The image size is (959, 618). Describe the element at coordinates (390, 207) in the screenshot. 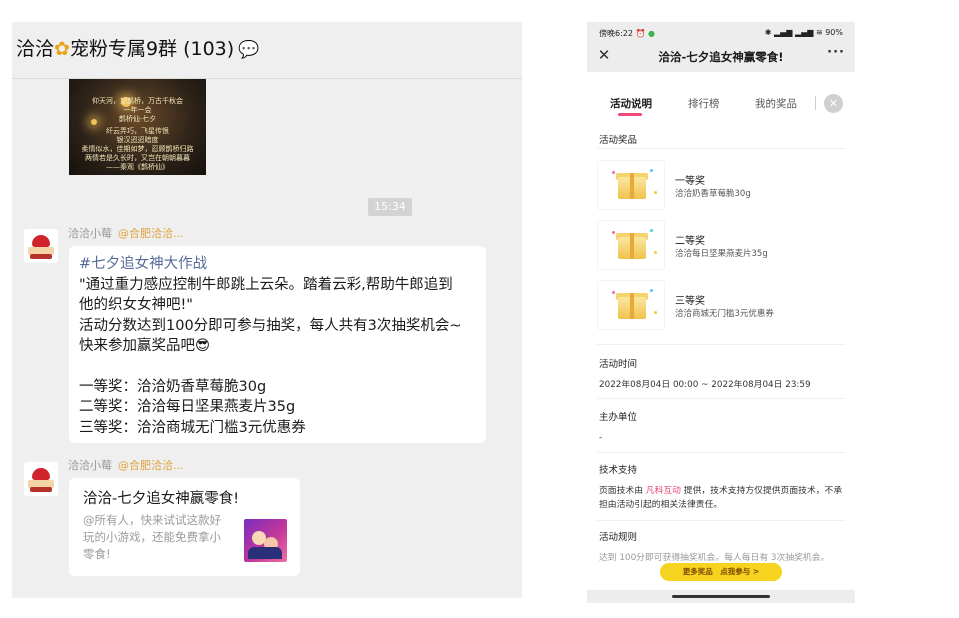

I see `timestamp-badge: 15:34` at that location.